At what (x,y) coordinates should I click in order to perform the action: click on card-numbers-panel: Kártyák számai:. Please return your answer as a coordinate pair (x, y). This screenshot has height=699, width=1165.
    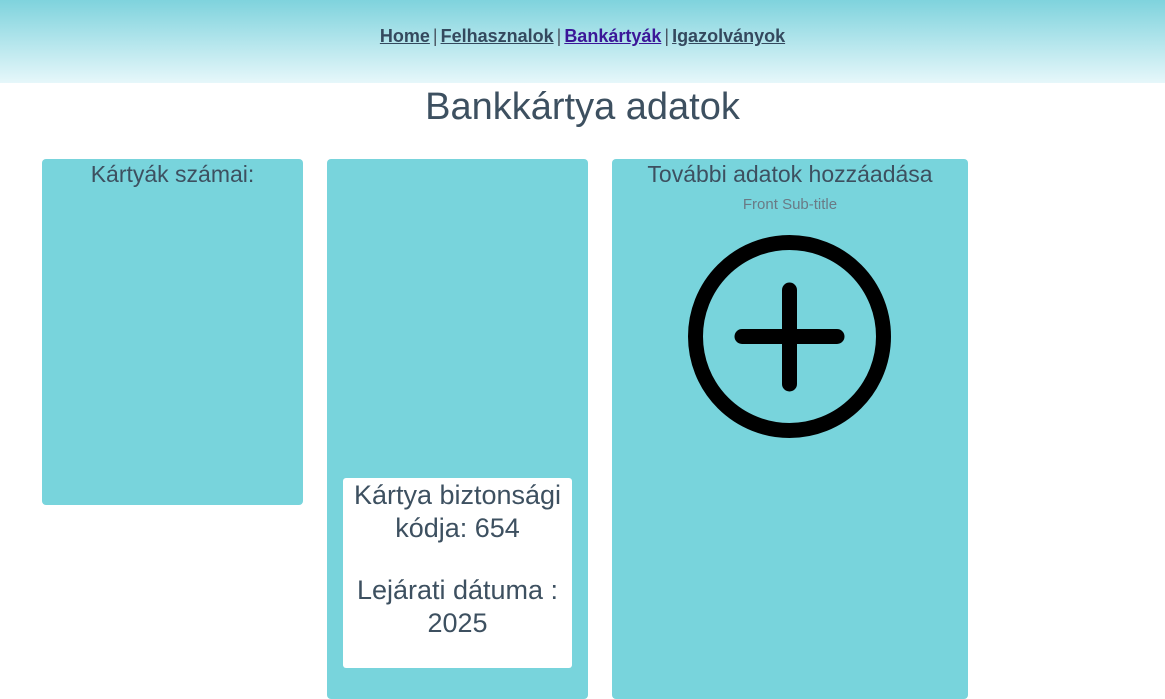
    Looking at the image, I should click on (172, 332).